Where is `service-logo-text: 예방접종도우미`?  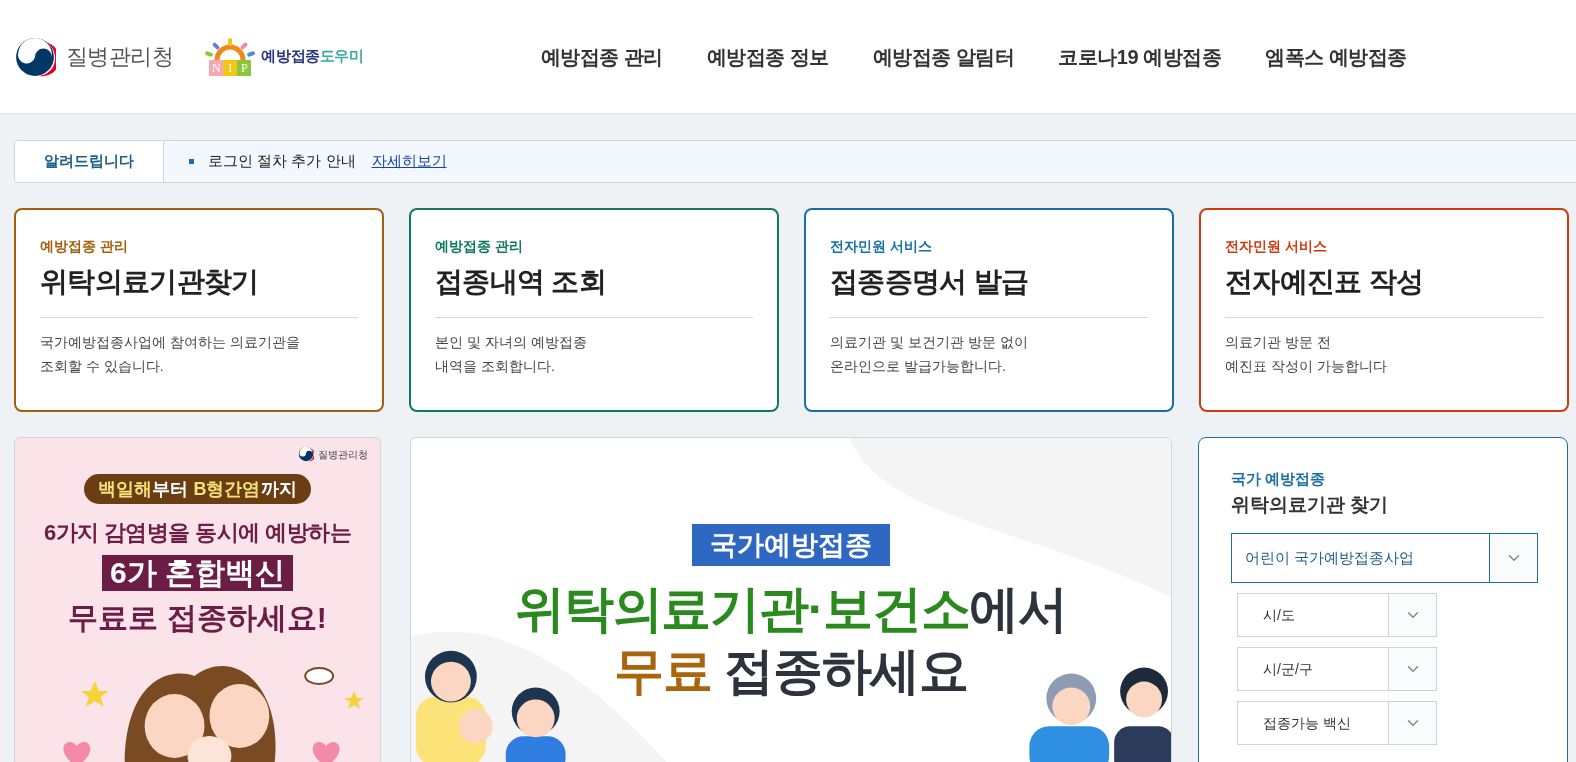 service-logo-text: 예방접종도우미 is located at coordinates (312, 56).